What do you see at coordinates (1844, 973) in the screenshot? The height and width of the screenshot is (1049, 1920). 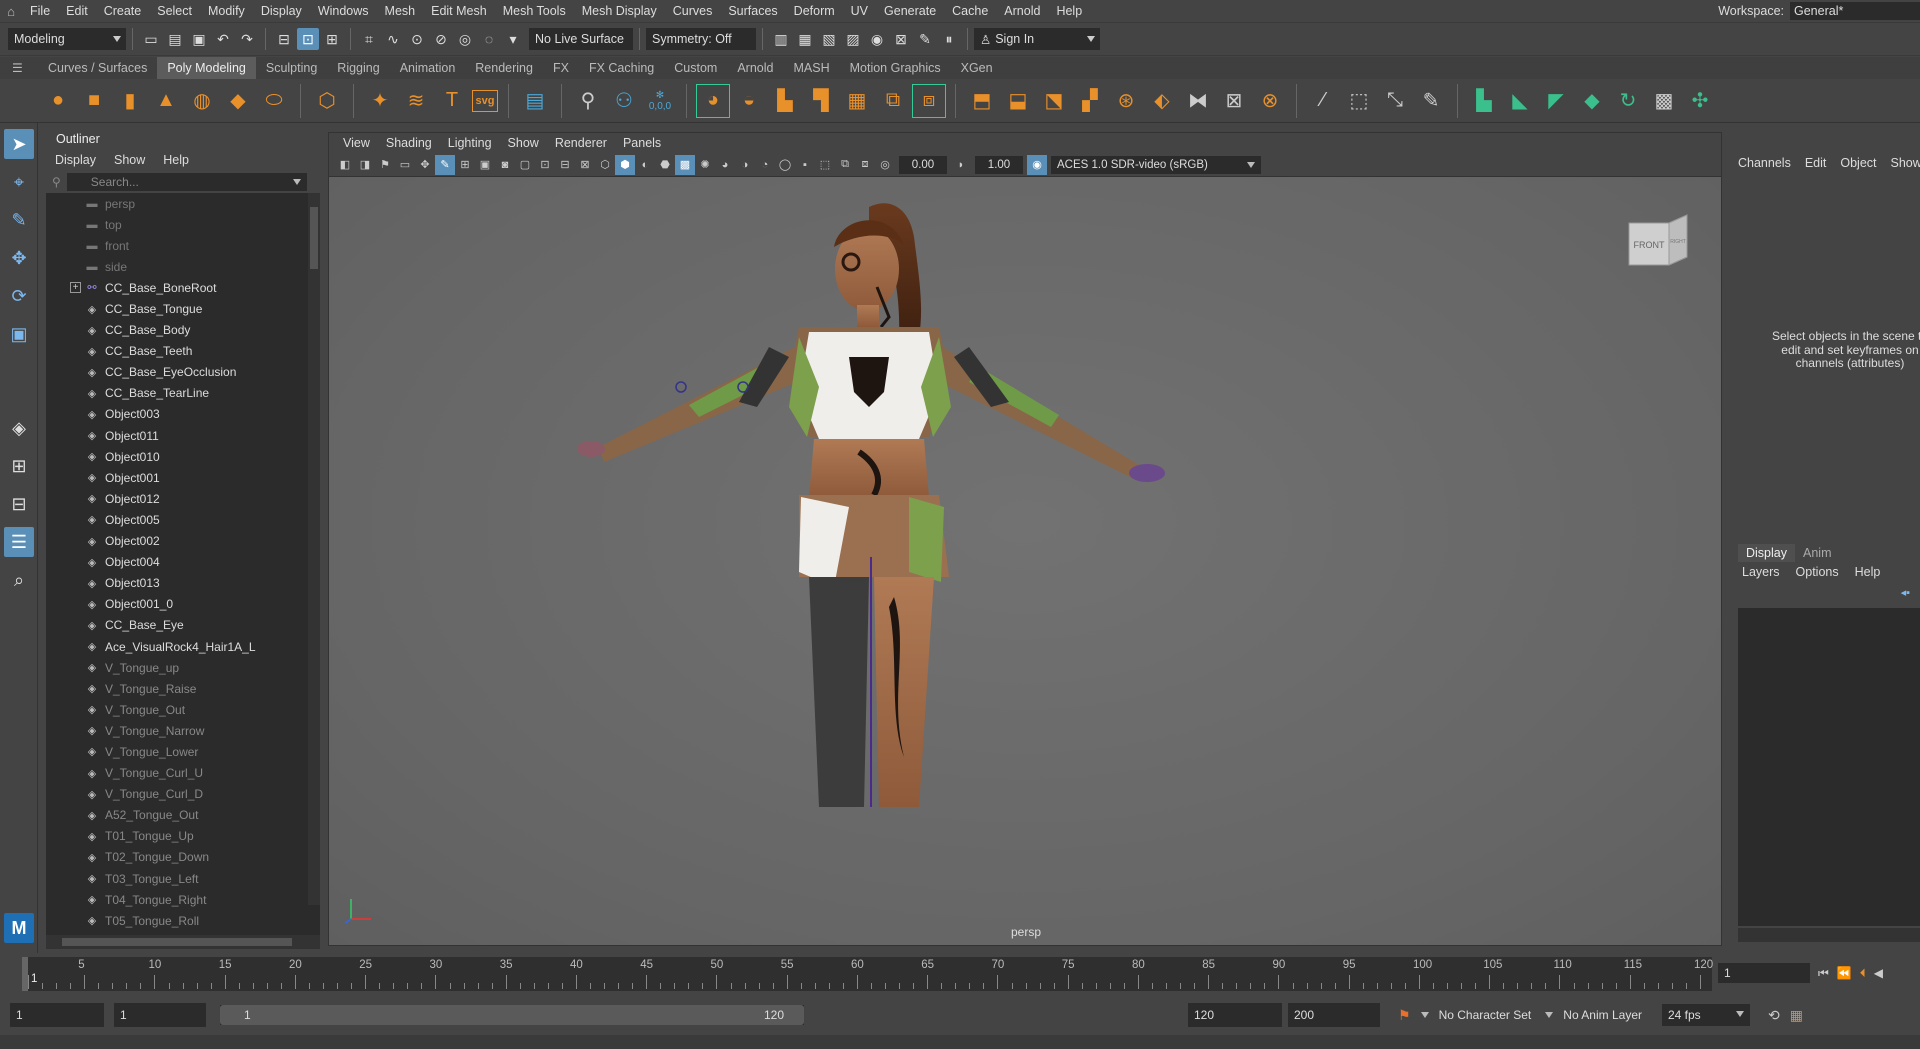 I see `step-back-icon: ⏪` at bounding box center [1844, 973].